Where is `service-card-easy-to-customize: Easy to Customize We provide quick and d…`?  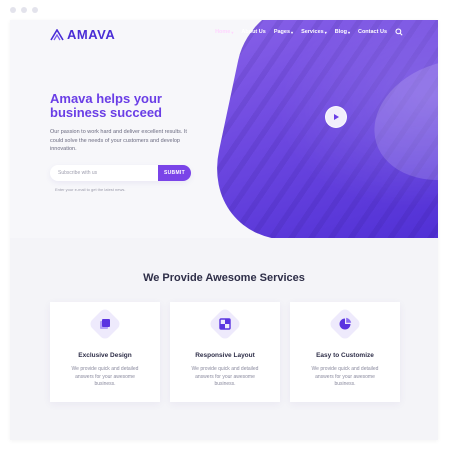 service-card-easy-to-customize: Easy to Customize We provide quick and d… is located at coordinates (345, 352).